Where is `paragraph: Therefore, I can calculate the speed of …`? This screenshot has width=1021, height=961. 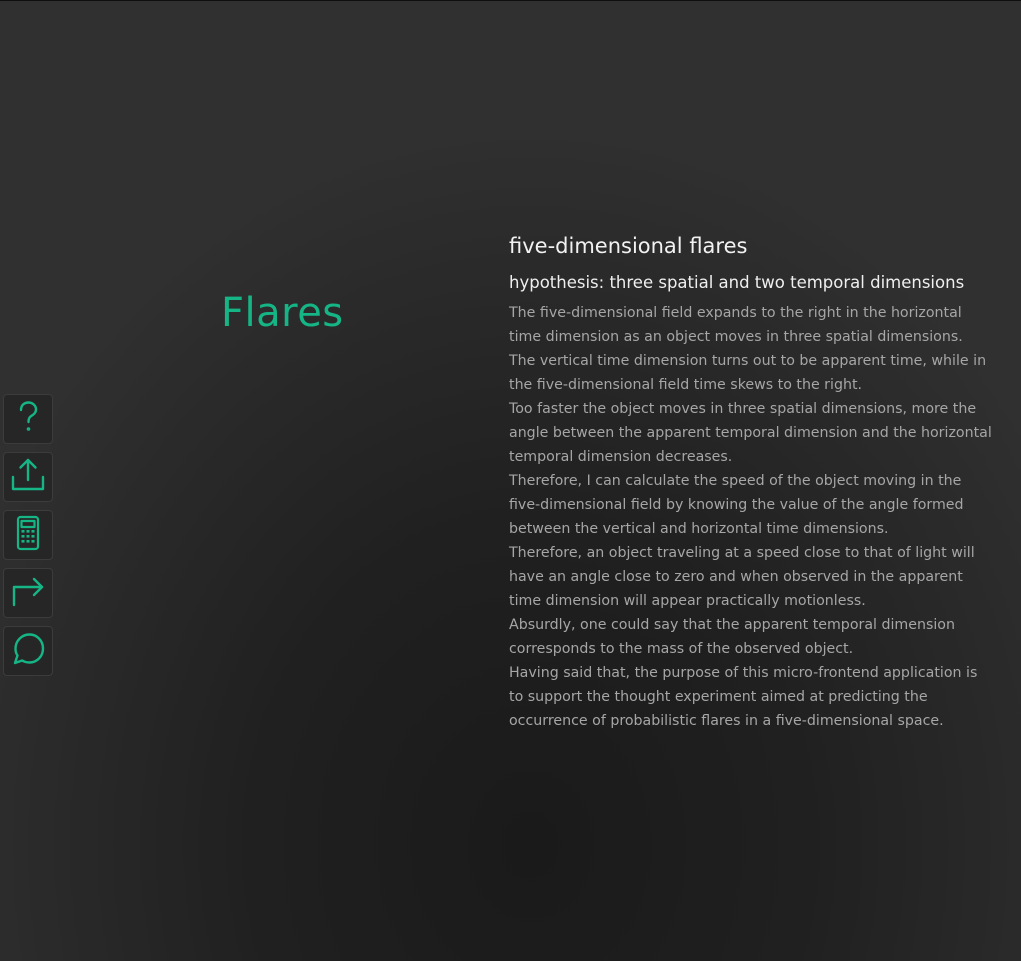 paragraph: Therefore, I can calculate the speed of … is located at coordinates (736, 505).